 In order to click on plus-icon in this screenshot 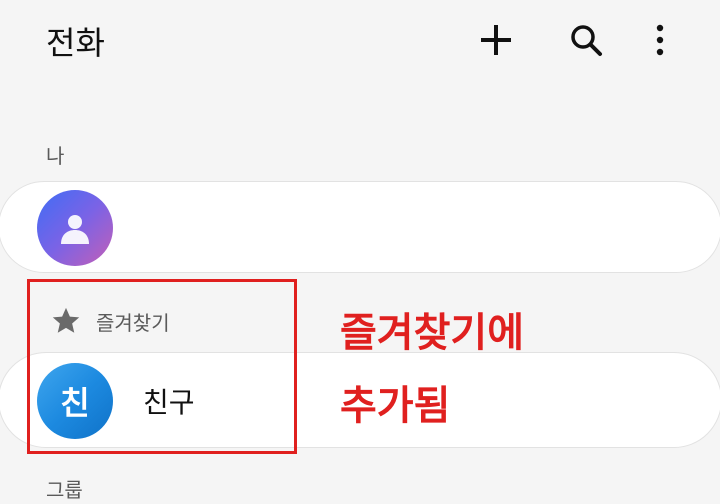, I will do `click(496, 40)`.